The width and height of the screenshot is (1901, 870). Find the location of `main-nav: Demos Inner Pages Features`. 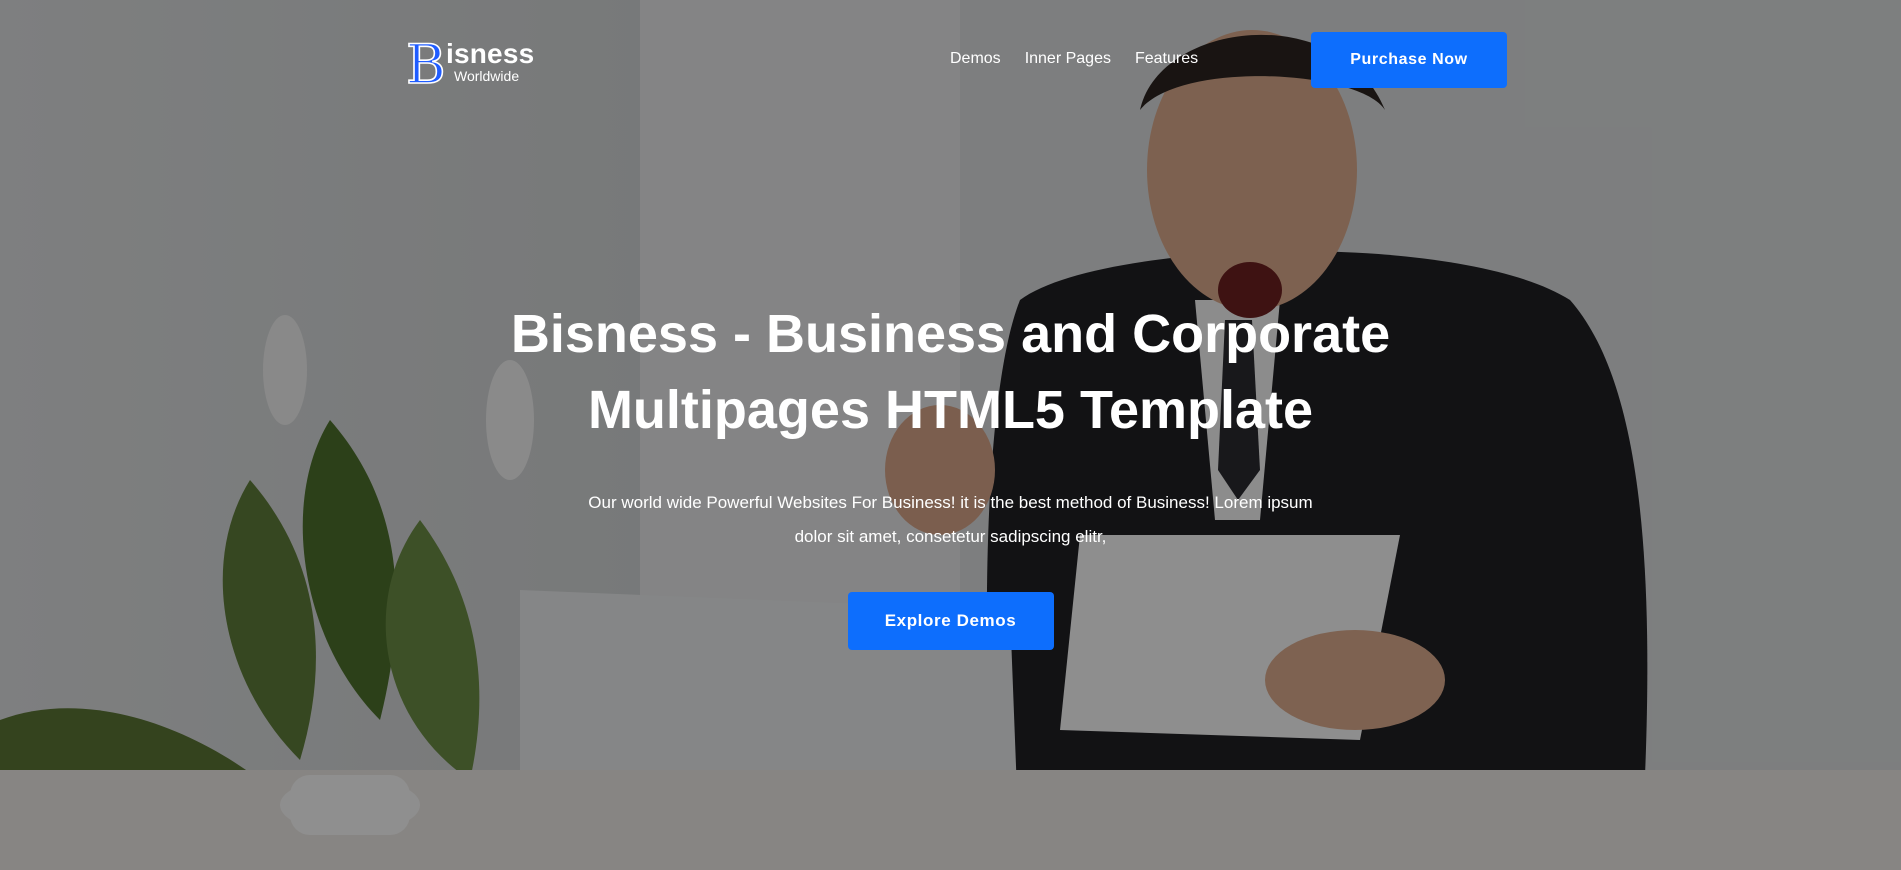

main-nav: Demos Inner Pages Features is located at coordinates (1074, 59).